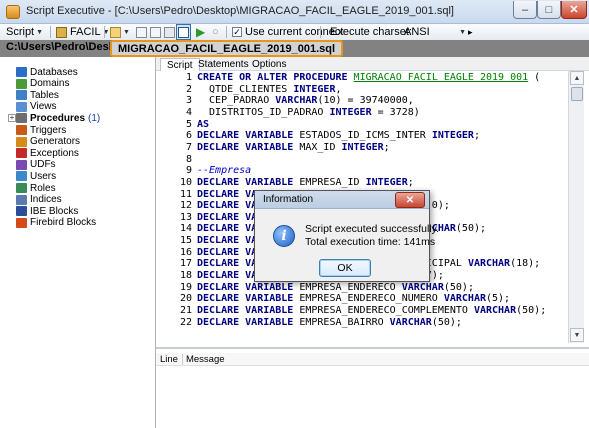 The image size is (589, 428). What do you see at coordinates (269, 89) in the screenshot?
I see `code-line: QTDE_CLIENTES INTEGER,` at bounding box center [269, 89].